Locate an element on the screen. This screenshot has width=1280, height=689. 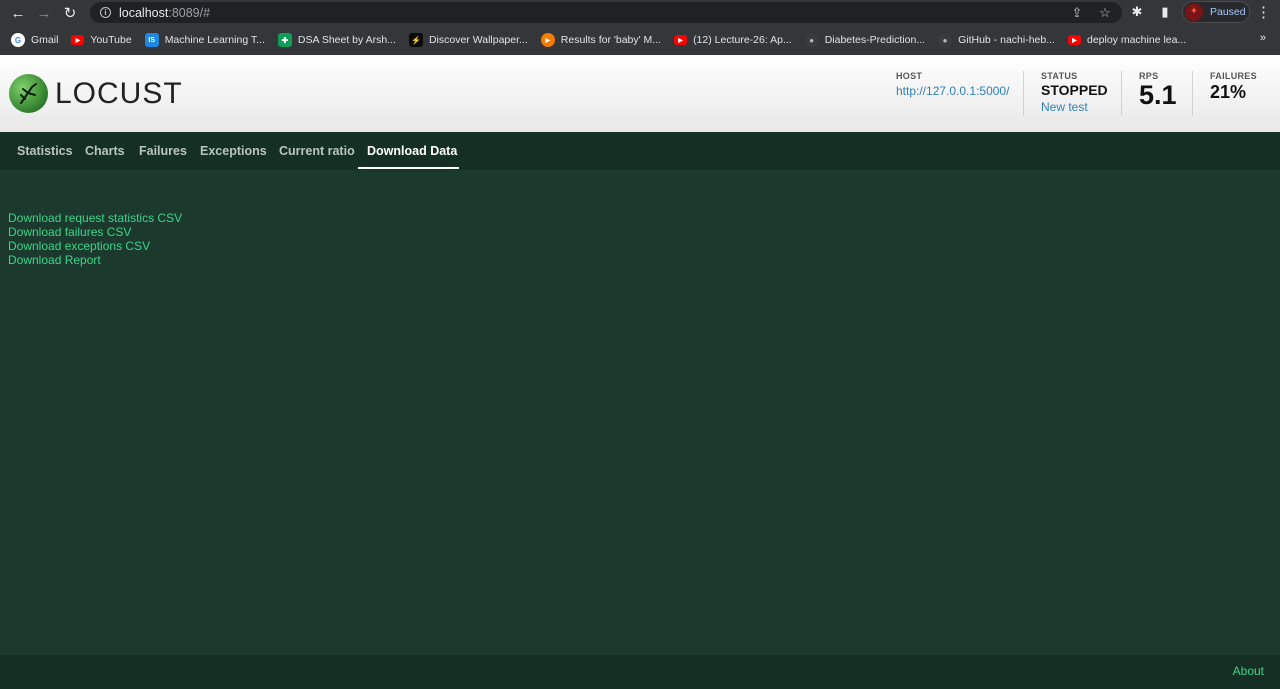
tab-download-data: Download Data is located at coordinates (412, 151).